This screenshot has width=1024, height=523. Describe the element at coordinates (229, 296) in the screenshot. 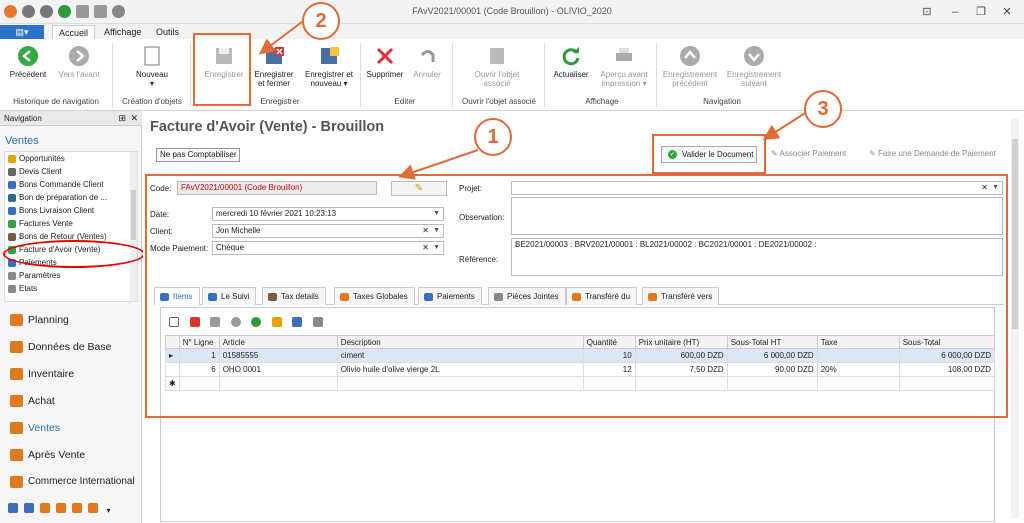

I see `tab-le-suivi: Le Suivi` at that location.